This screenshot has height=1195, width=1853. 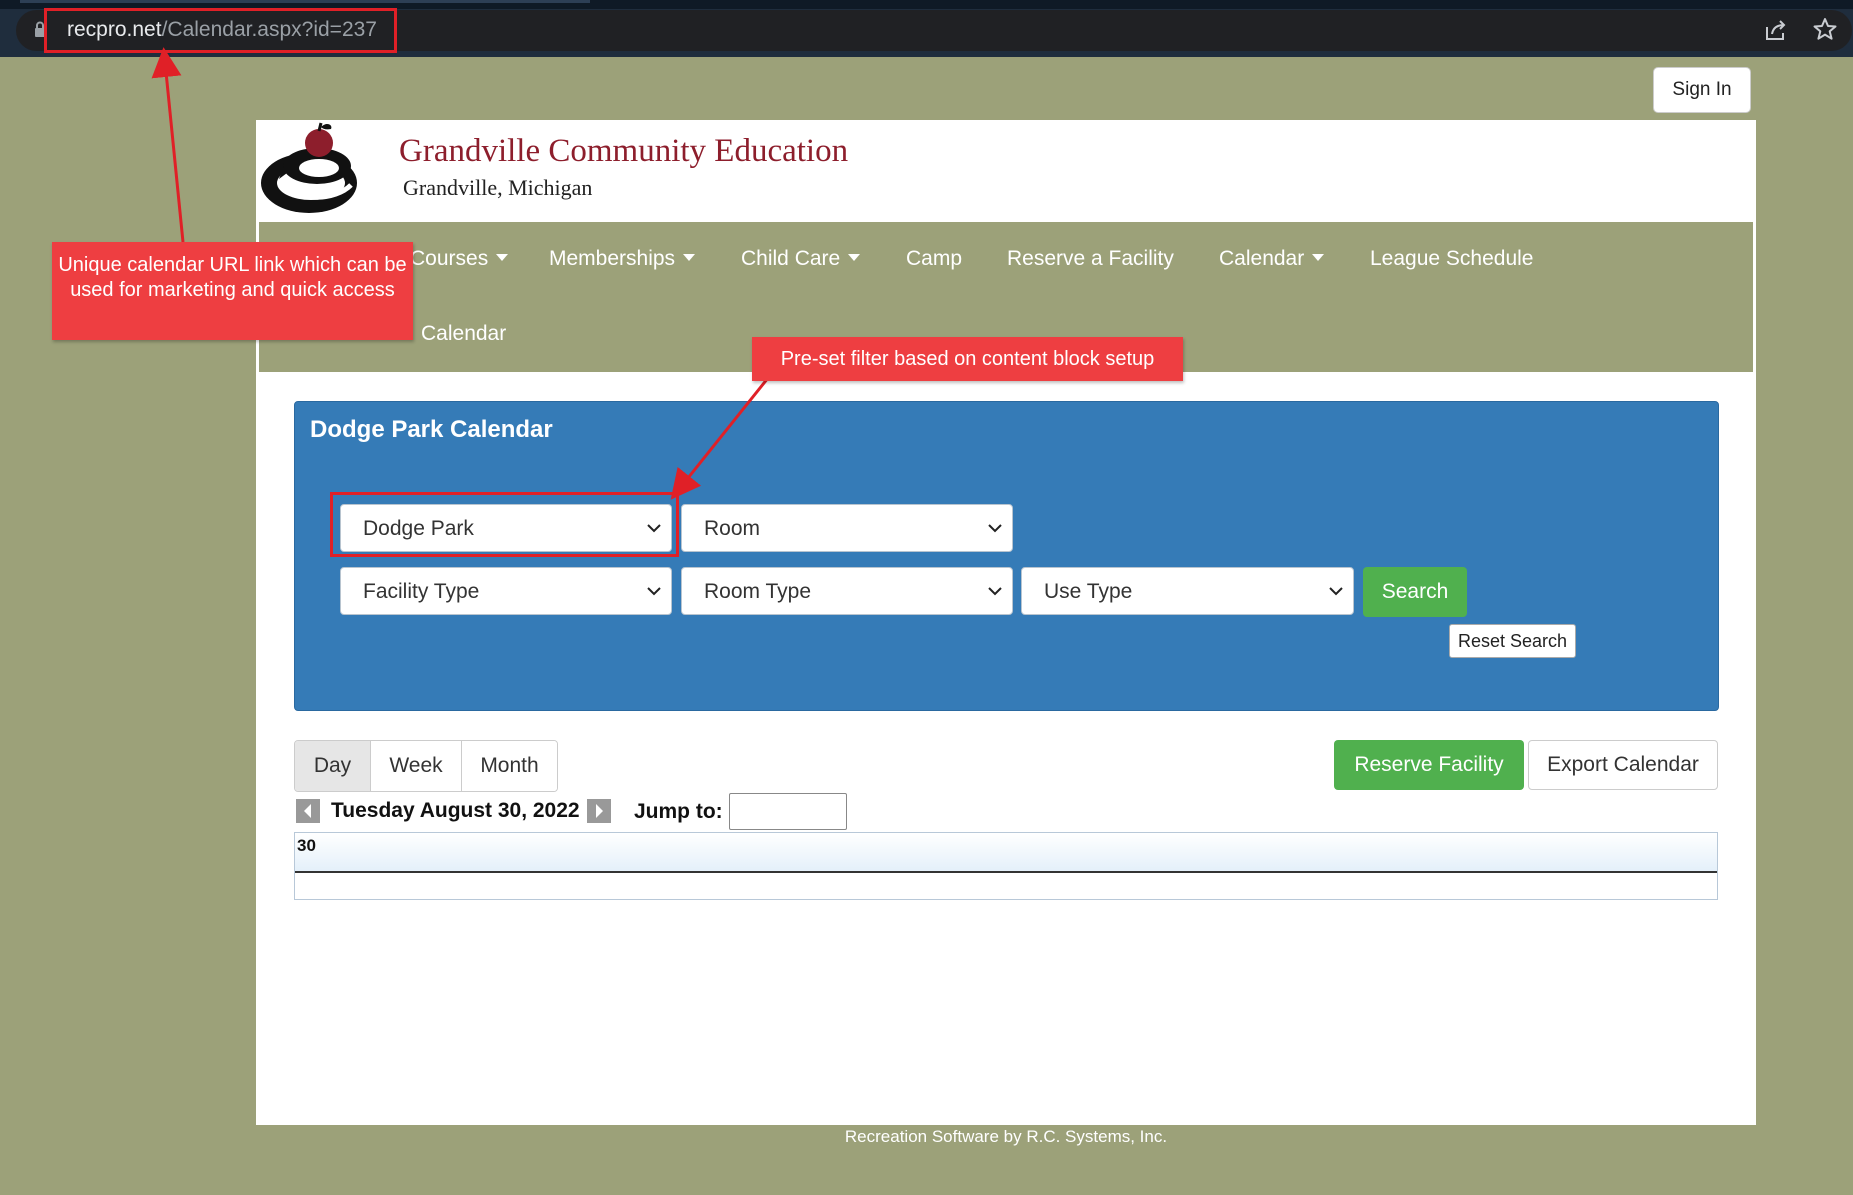 What do you see at coordinates (460, 273) in the screenshot?
I see `annotation-arrows` at bounding box center [460, 273].